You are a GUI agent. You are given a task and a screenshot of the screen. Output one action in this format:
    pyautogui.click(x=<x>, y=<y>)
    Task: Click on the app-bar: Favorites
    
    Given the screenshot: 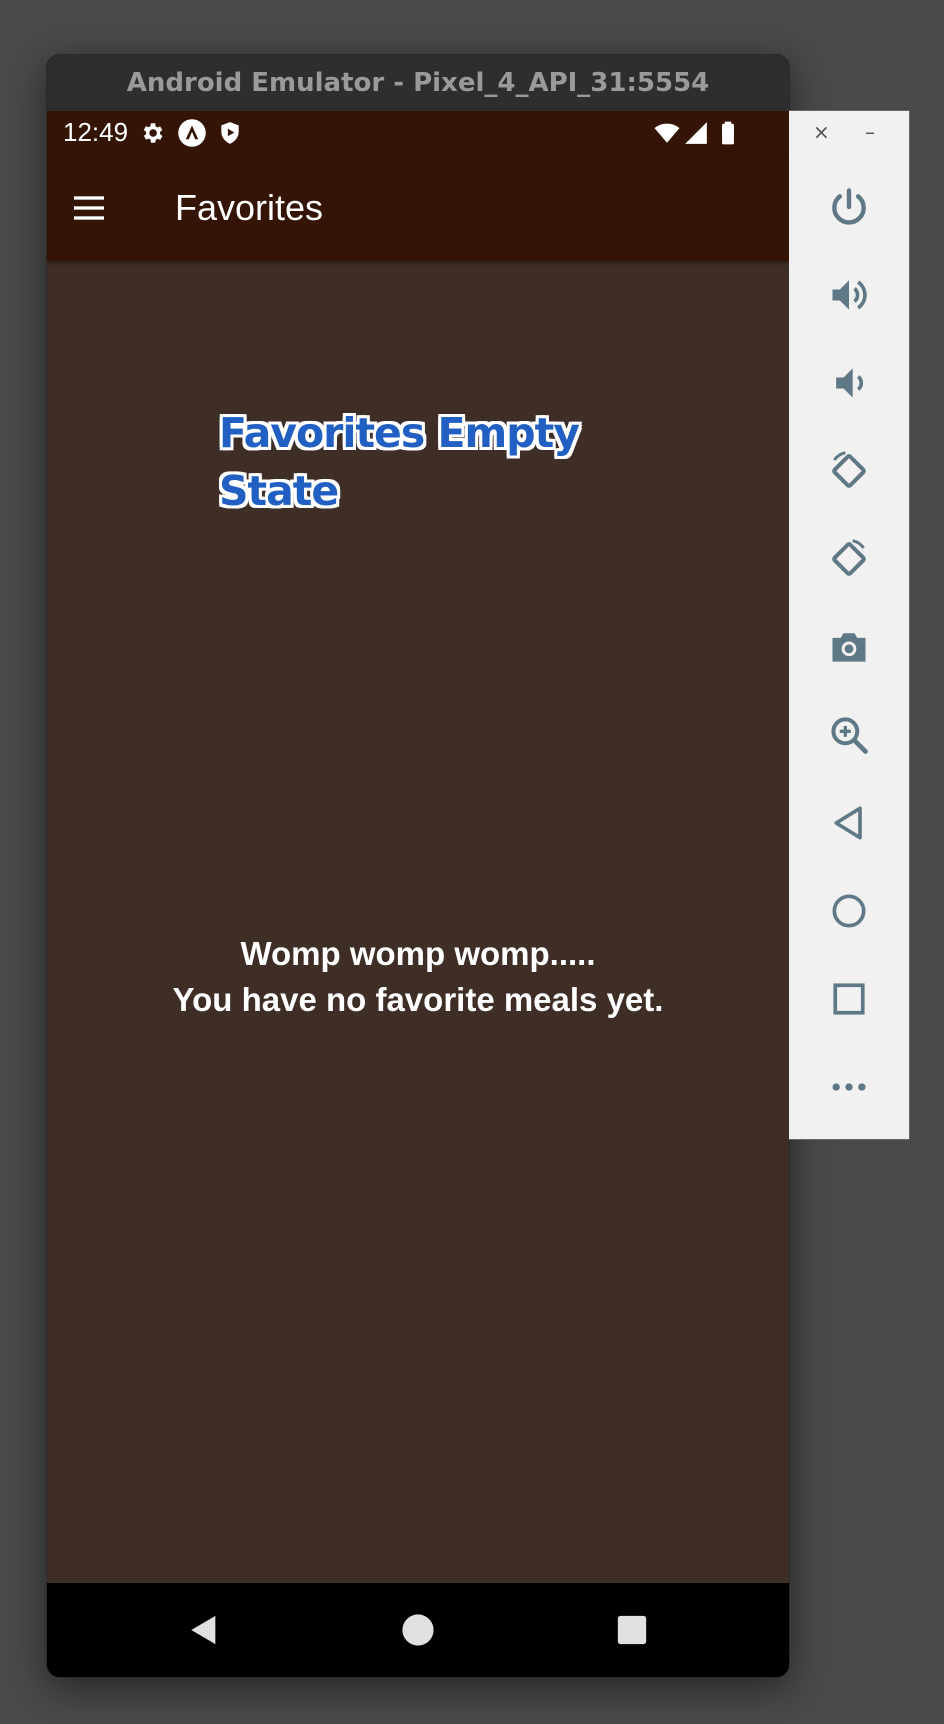 What is the action you would take?
    pyautogui.click(x=418, y=208)
    